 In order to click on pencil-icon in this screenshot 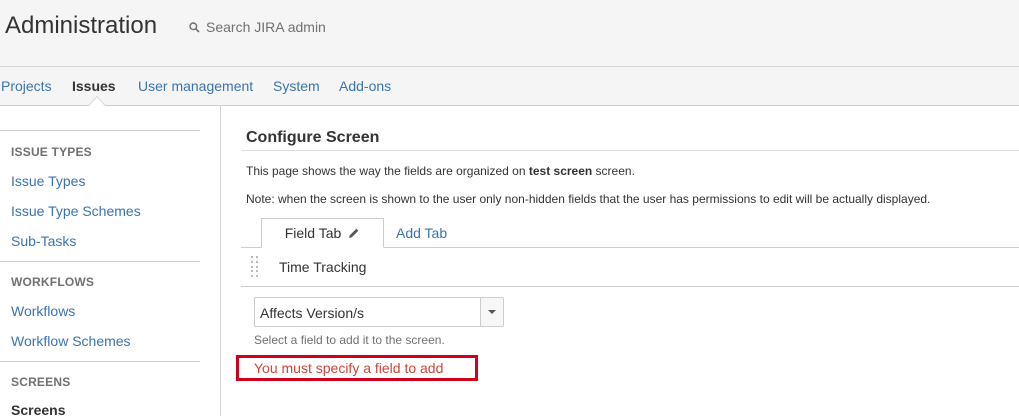, I will do `click(353, 233)`.